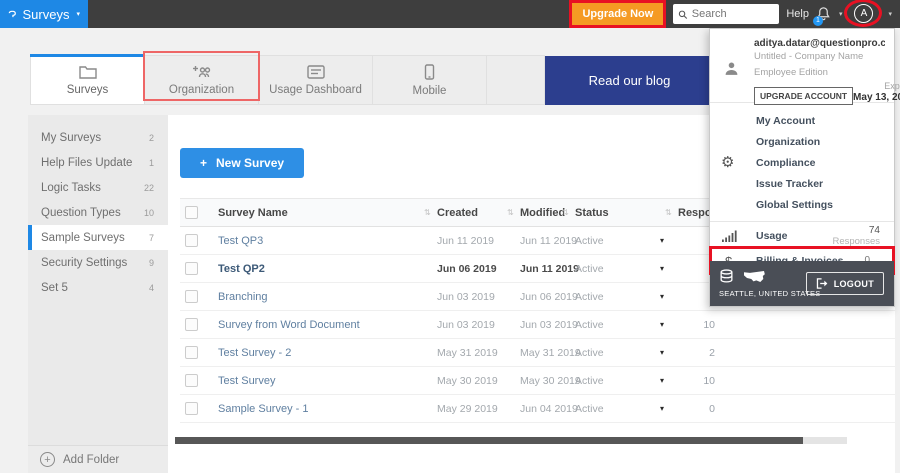 This screenshot has height=473, width=900. What do you see at coordinates (151, 237) in the screenshot?
I see `sidebar-item-count: 7` at bounding box center [151, 237].